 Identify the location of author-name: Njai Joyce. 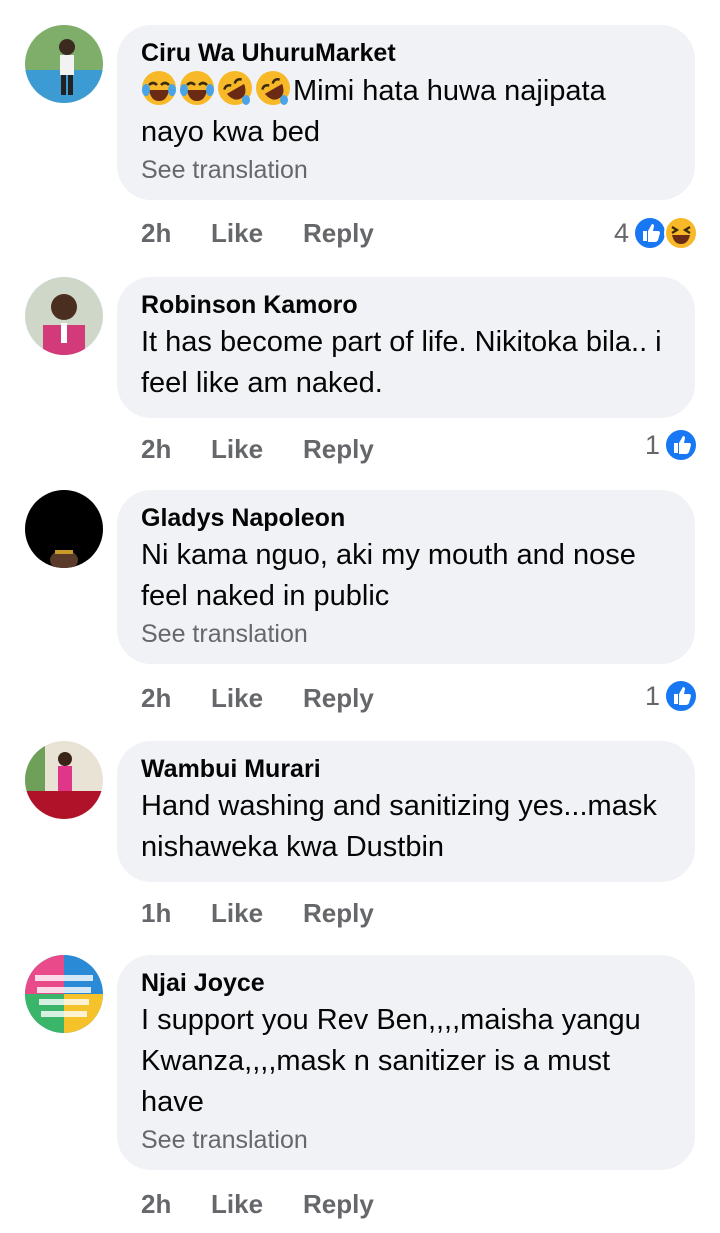
(406, 983).